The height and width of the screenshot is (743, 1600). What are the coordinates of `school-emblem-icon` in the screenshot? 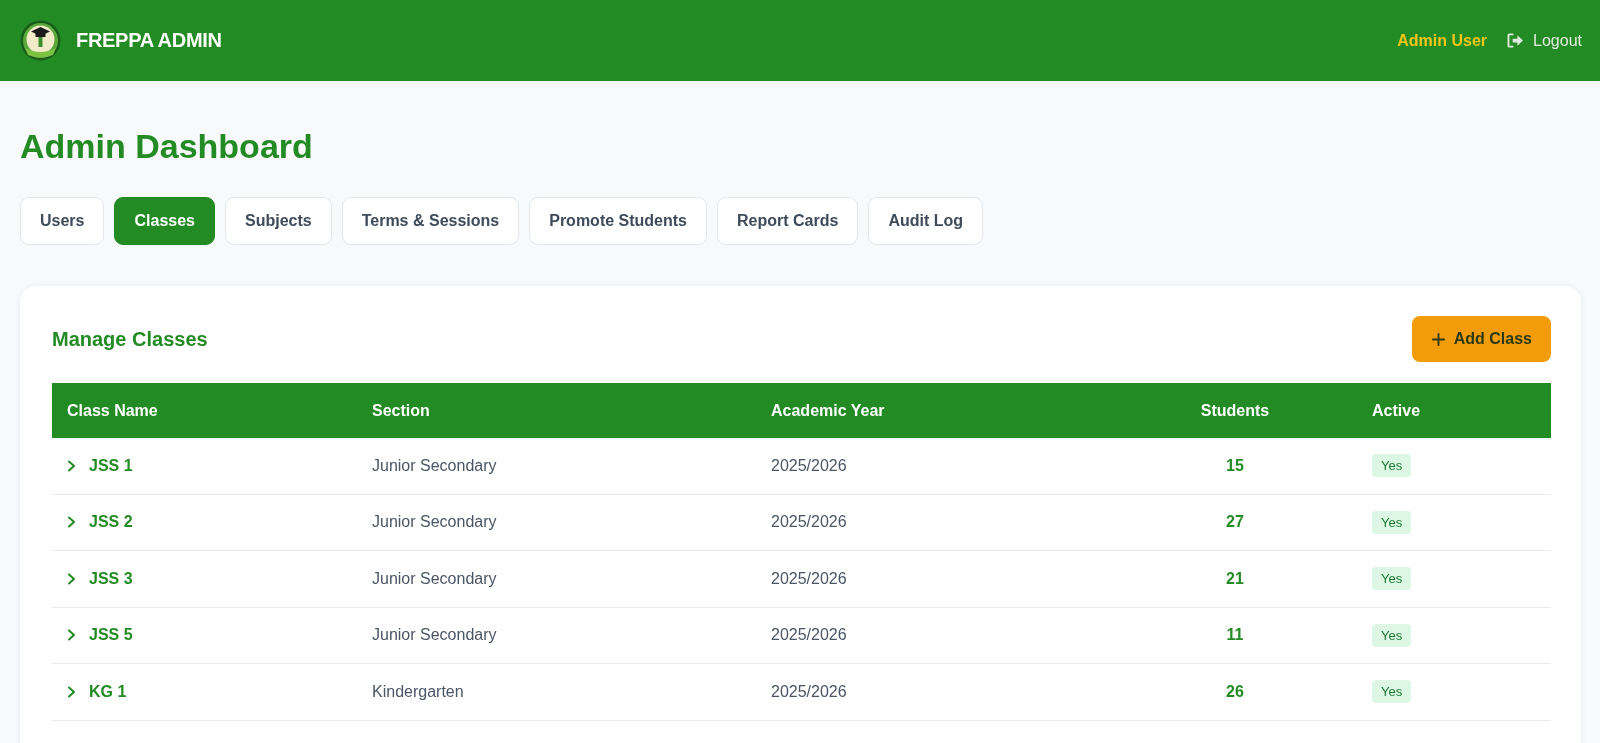 It's located at (40, 40).